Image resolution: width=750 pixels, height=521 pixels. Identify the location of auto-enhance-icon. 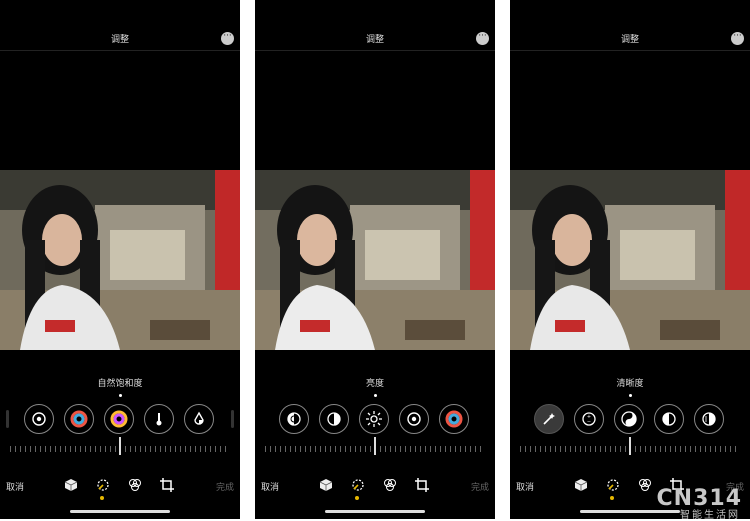
(549, 419).